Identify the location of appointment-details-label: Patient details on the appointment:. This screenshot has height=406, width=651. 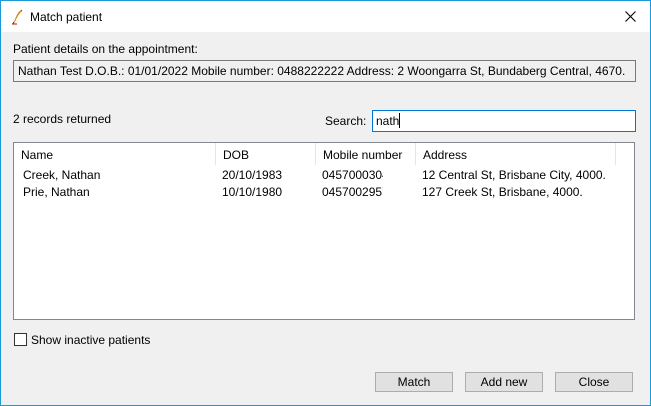
(105, 49).